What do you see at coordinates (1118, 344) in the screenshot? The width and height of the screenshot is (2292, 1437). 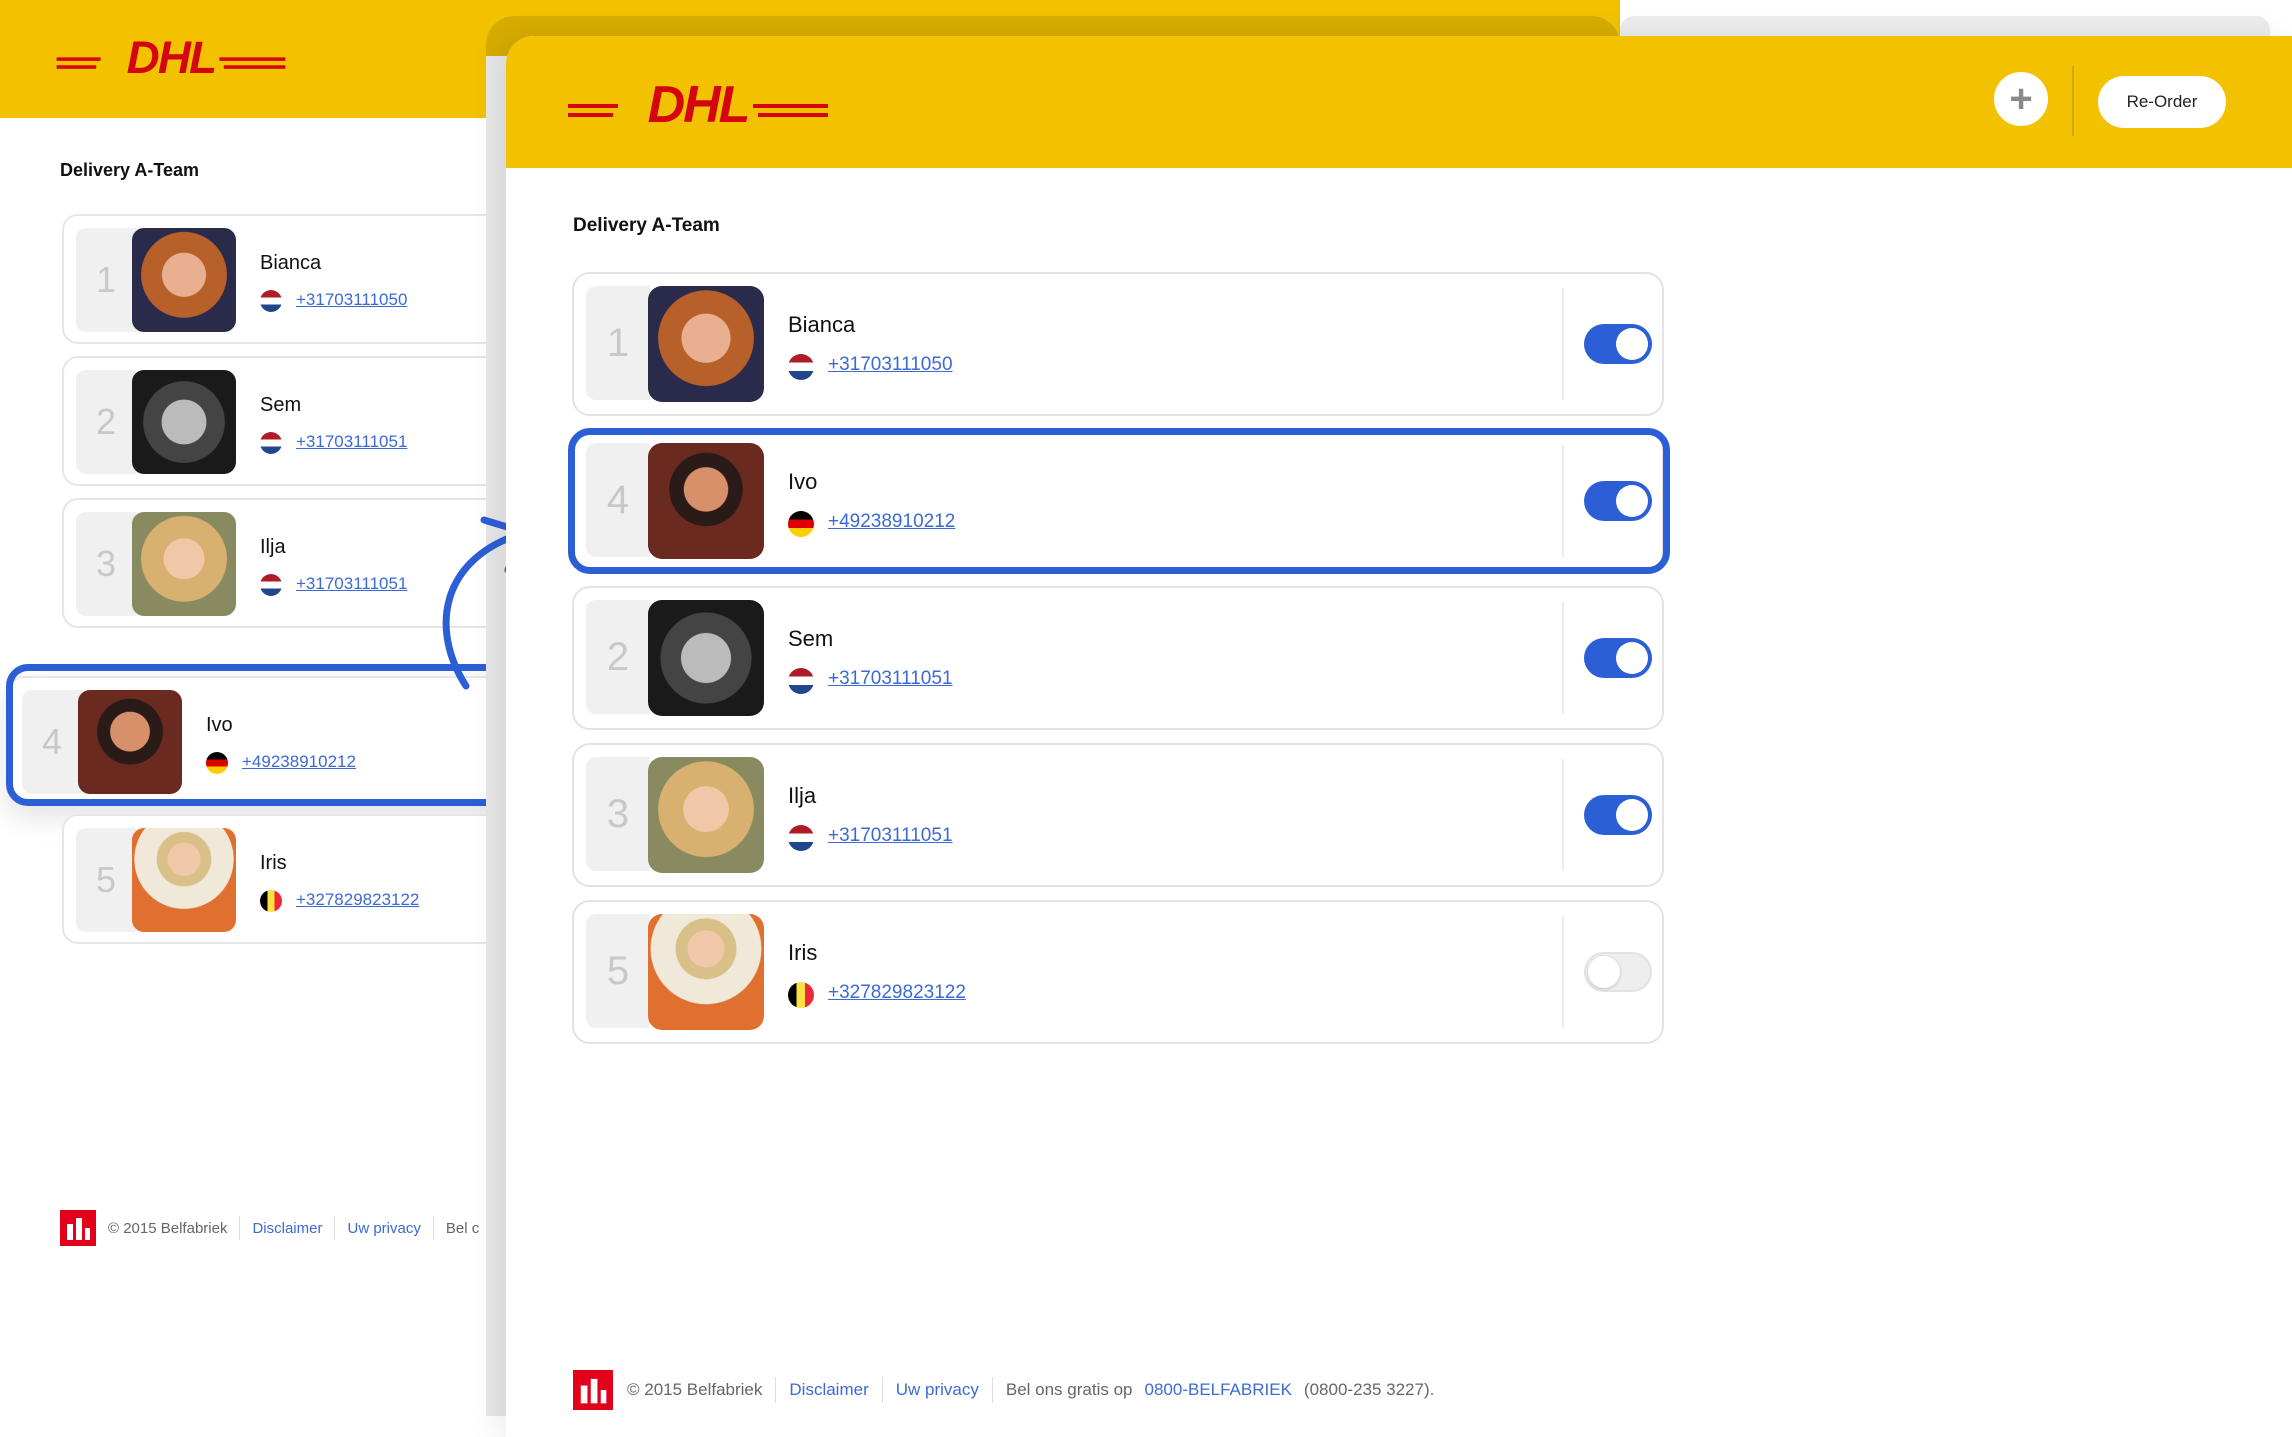 I see `list-item: 1 Bianca +31703111050` at bounding box center [1118, 344].